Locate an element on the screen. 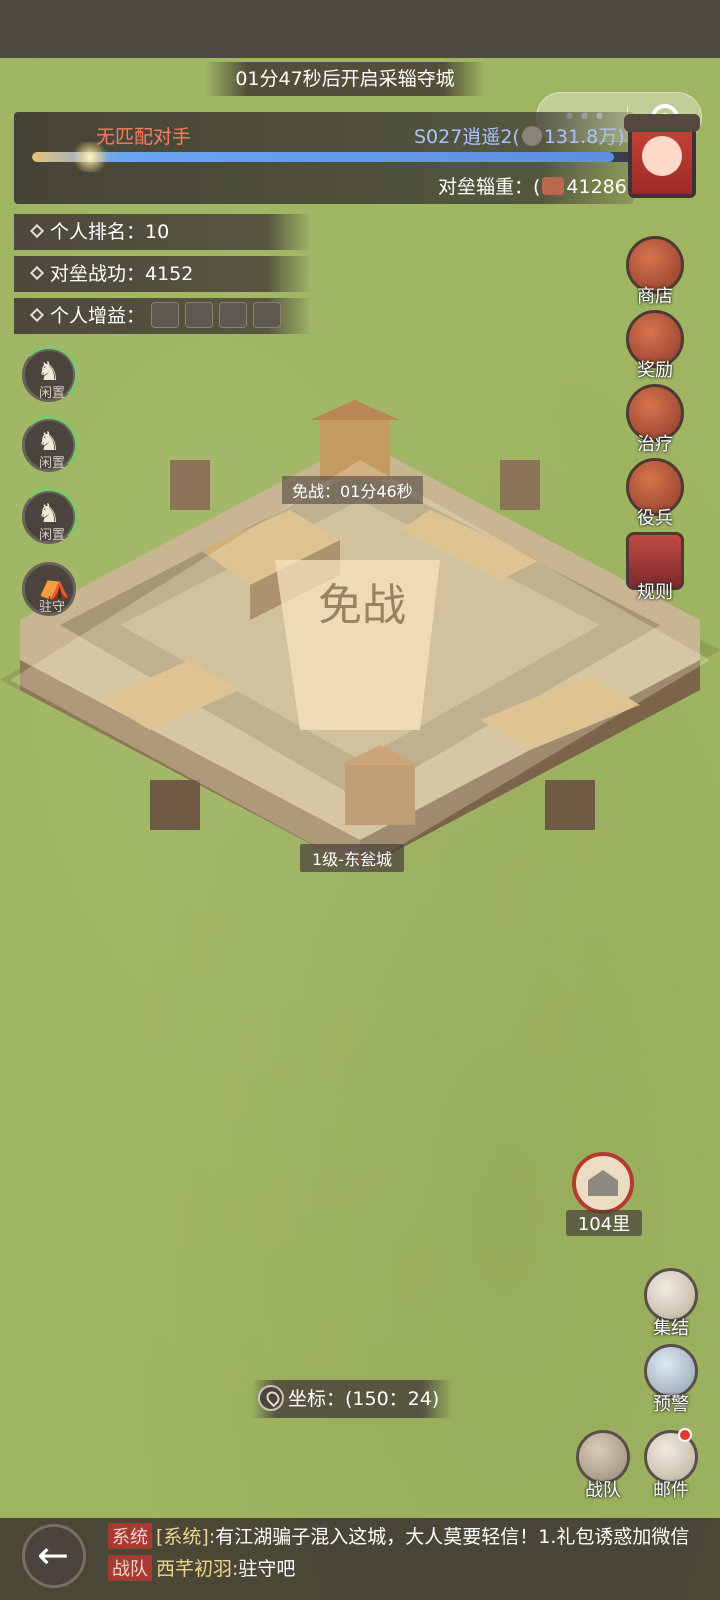 This screenshot has width=720, height=1600. troop-status-label: 驻守 is located at coordinates (51, 607).